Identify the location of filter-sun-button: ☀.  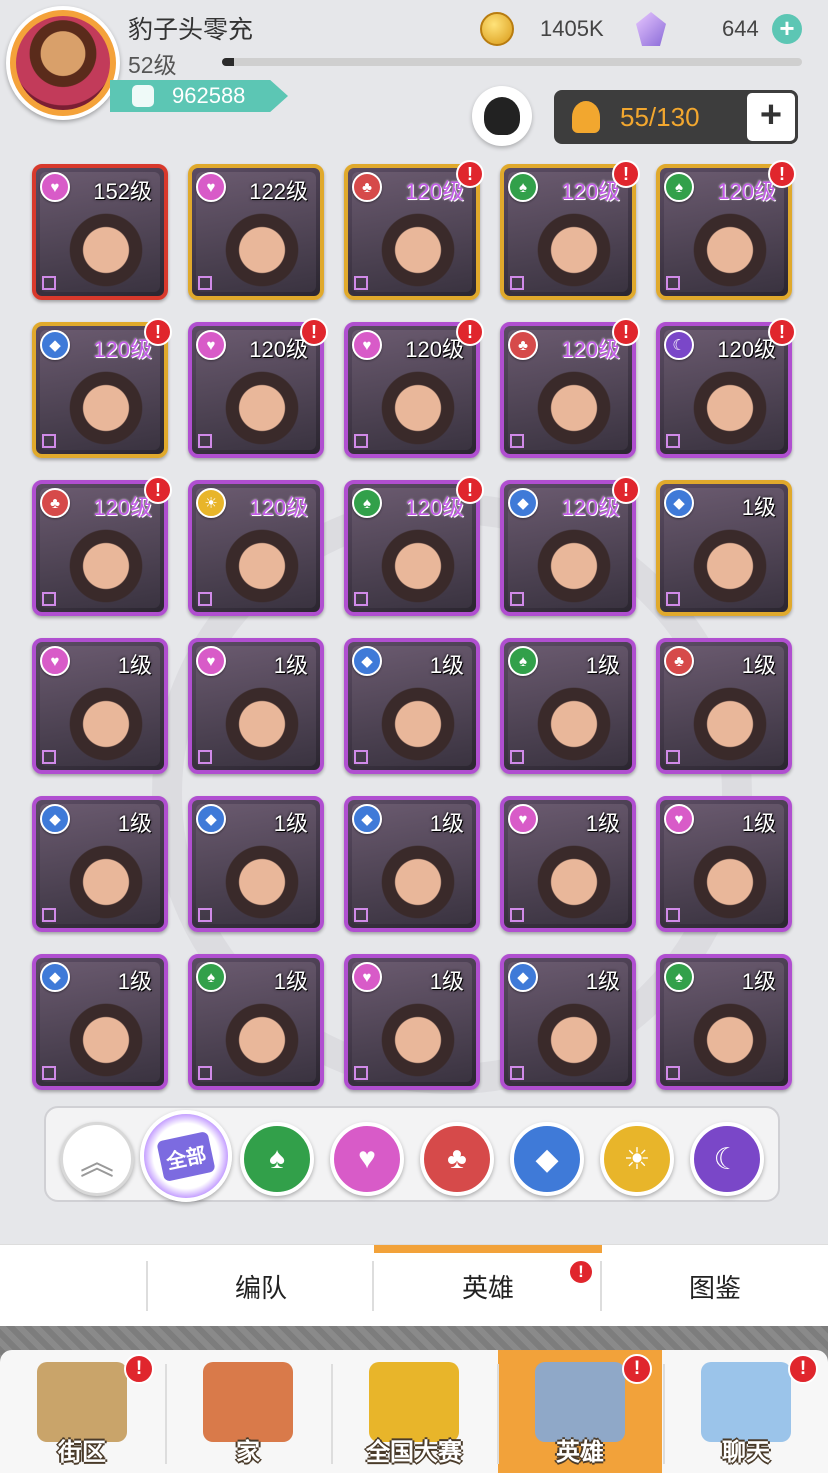
(637, 1159).